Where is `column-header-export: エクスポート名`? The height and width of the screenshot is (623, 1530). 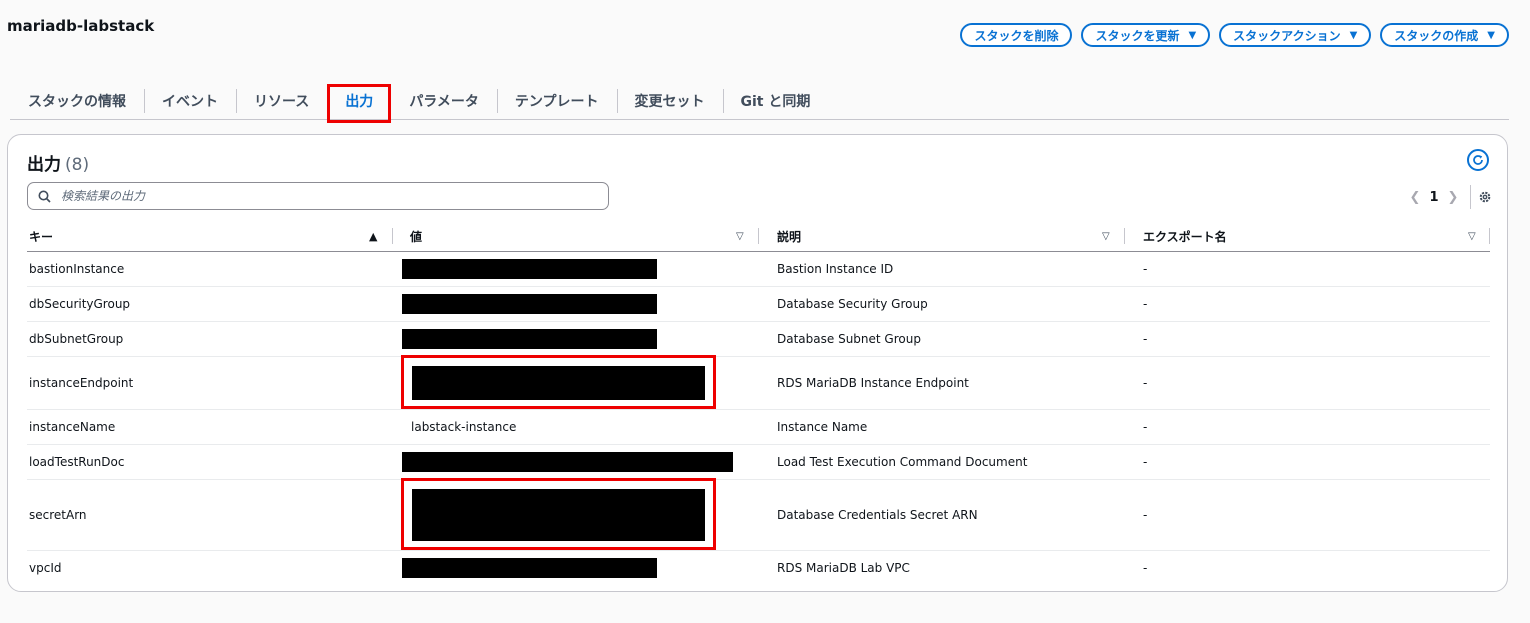 column-header-export: エクスポート名 is located at coordinates (1185, 236).